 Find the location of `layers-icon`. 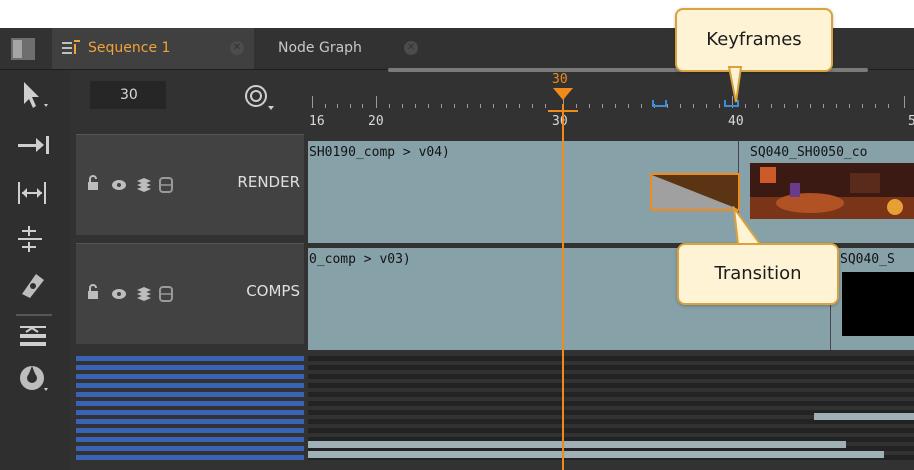

layers-icon is located at coordinates (144, 185).